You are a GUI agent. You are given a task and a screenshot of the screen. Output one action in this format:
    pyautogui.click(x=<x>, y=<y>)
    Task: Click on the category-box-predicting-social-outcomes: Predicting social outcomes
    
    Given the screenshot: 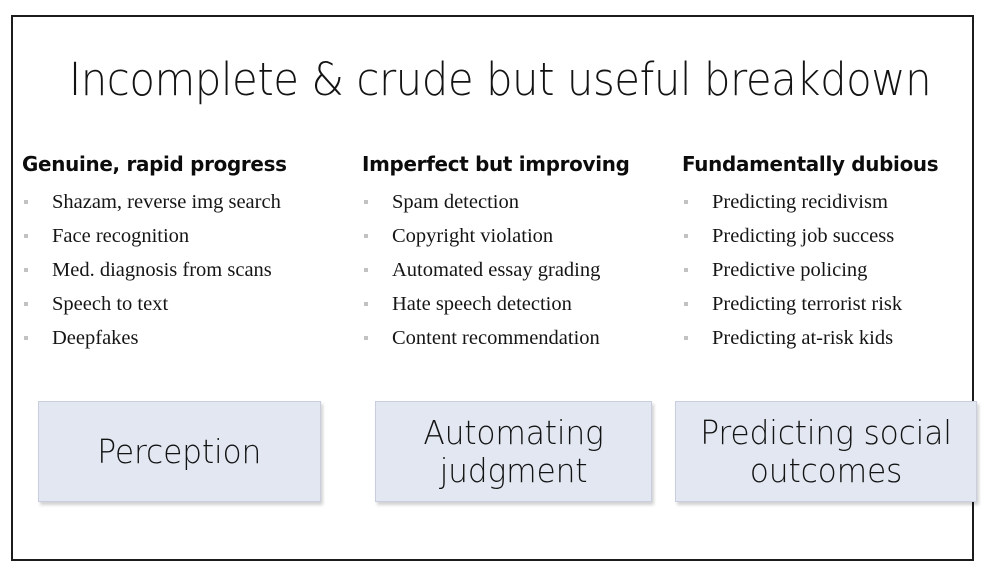 What is the action you would take?
    pyautogui.click(x=826, y=451)
    